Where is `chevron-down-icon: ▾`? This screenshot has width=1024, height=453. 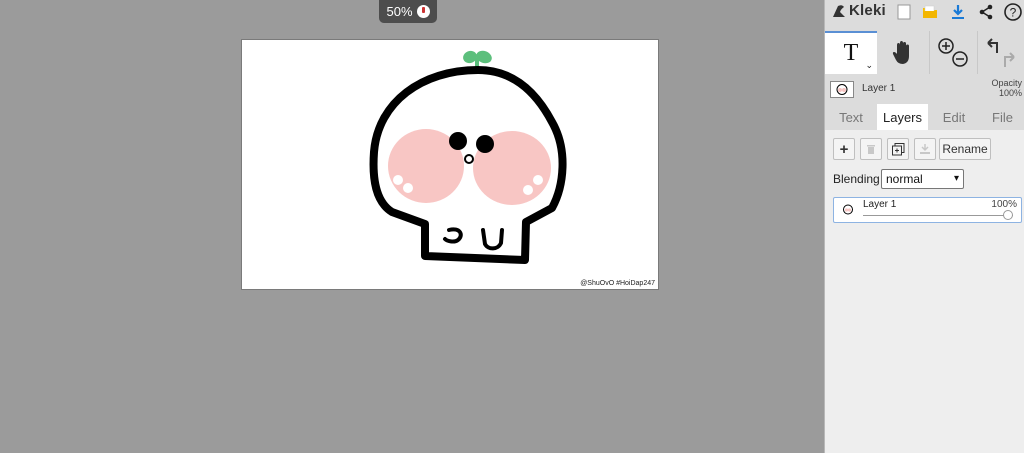
chevron-down-icon: ▾ is located at coordinates (956, 178).